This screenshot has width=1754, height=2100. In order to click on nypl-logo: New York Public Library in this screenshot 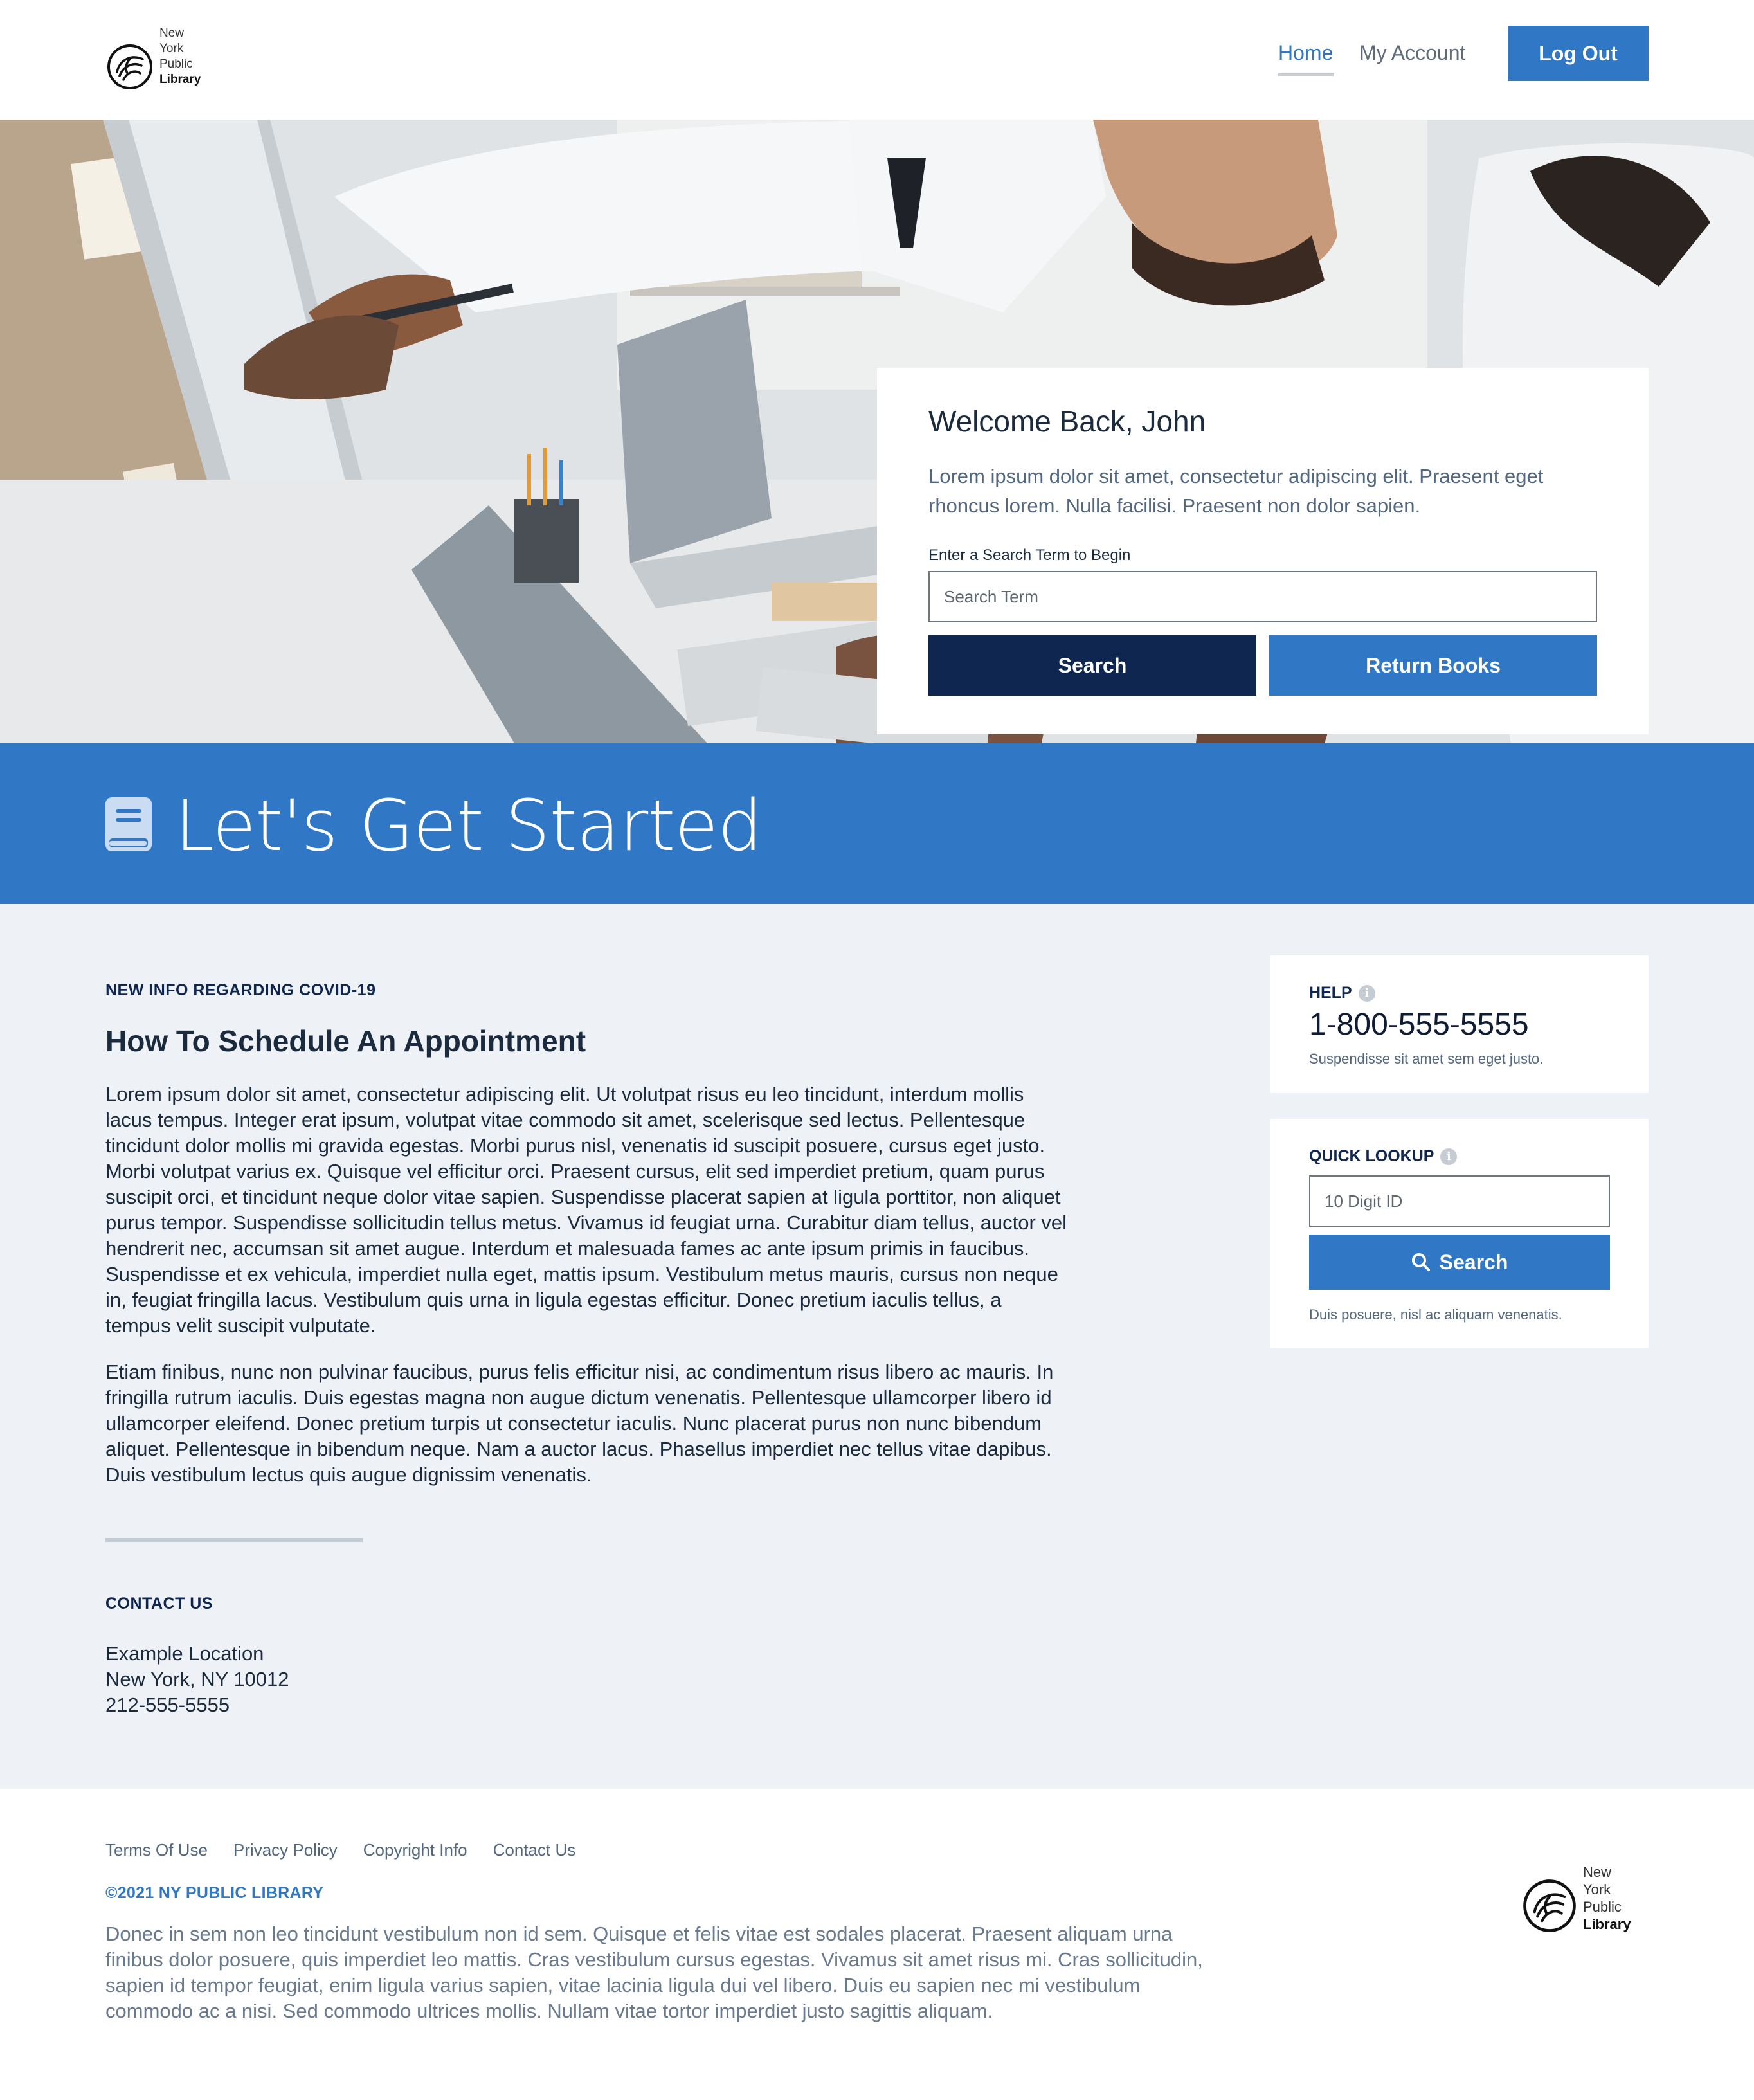, I will do `click(154, 58)`.